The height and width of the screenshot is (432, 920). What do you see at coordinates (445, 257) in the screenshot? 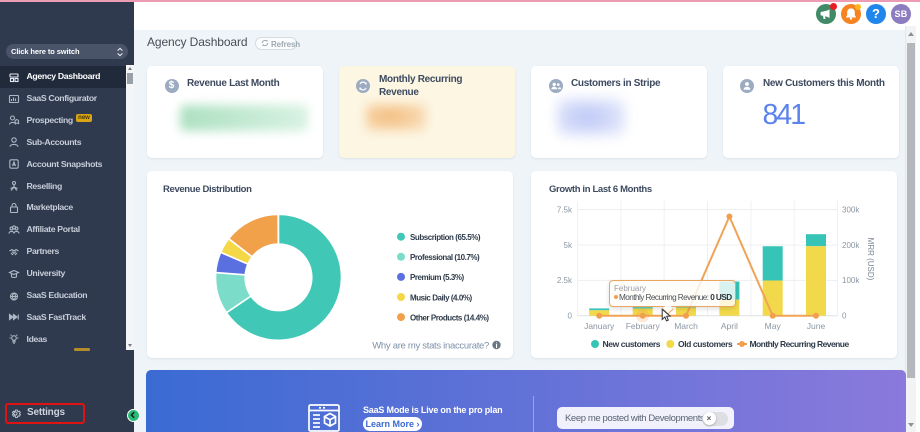
I see `svg-text: Professional (10.7%)` at bounding box center [445, 257].